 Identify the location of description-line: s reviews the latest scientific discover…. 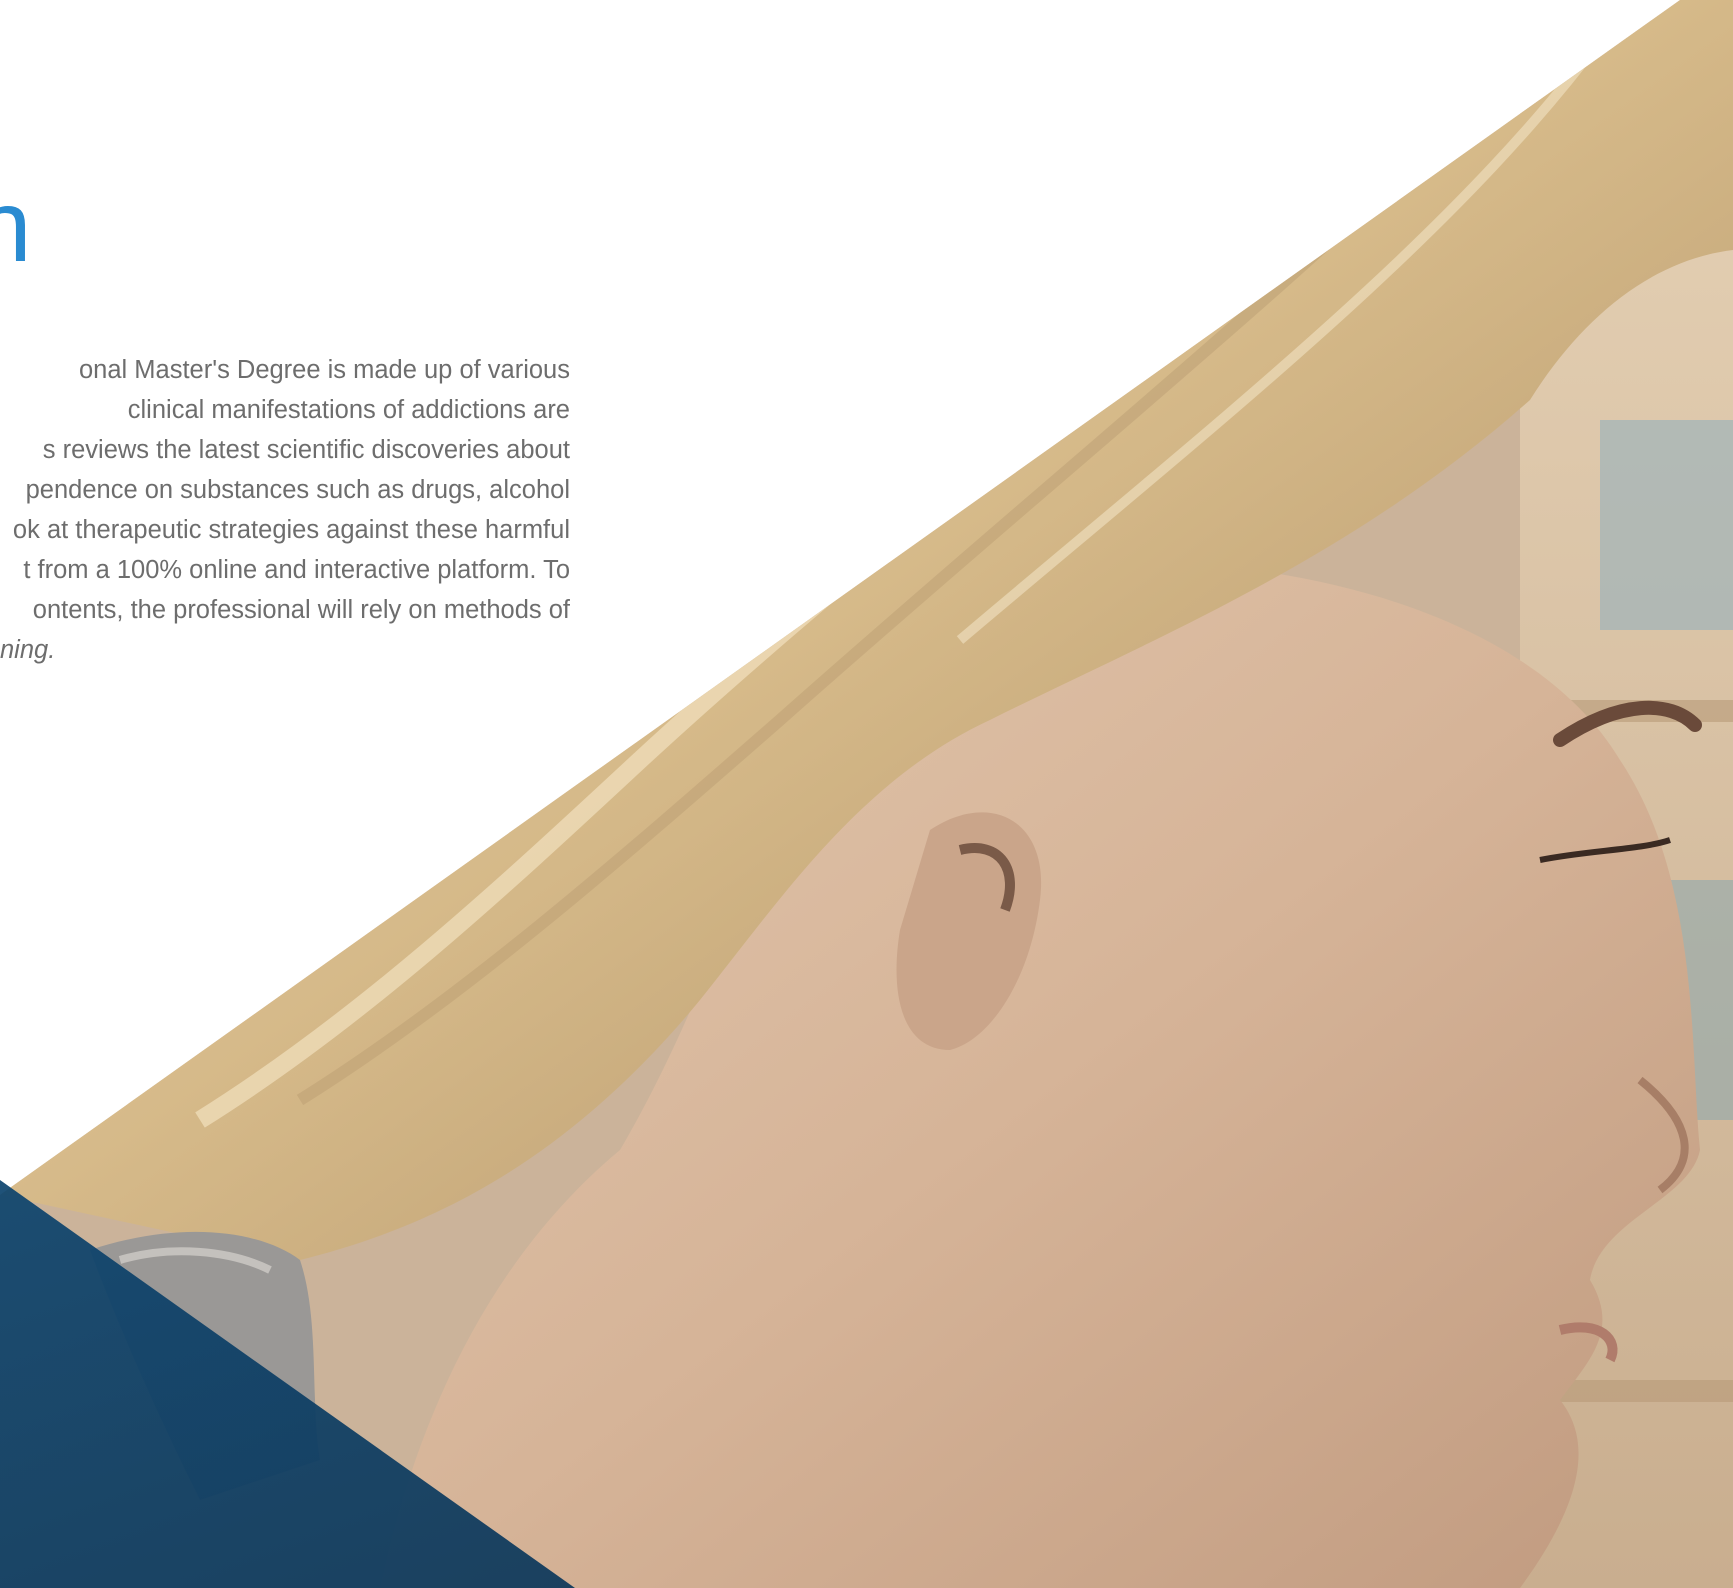
(306, 450).